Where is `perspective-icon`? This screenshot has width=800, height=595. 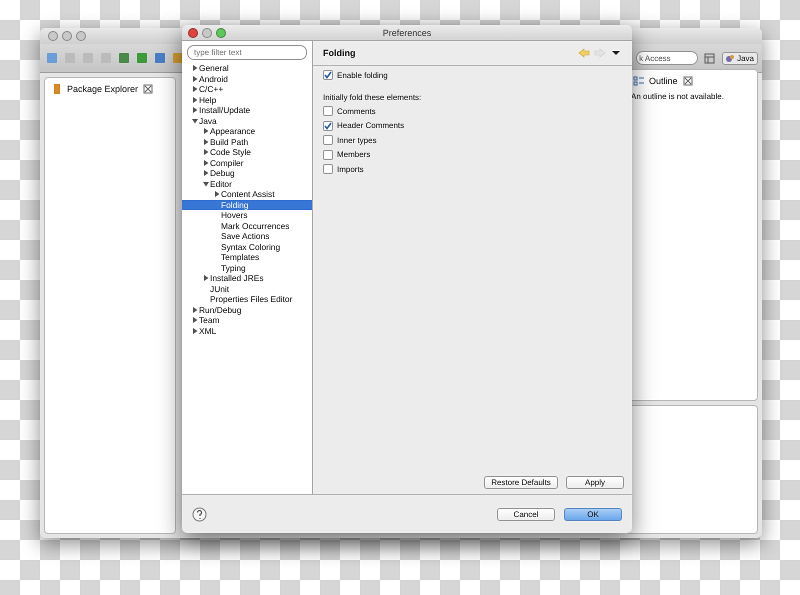 perspective-icon is located at coordinates (731, 58).